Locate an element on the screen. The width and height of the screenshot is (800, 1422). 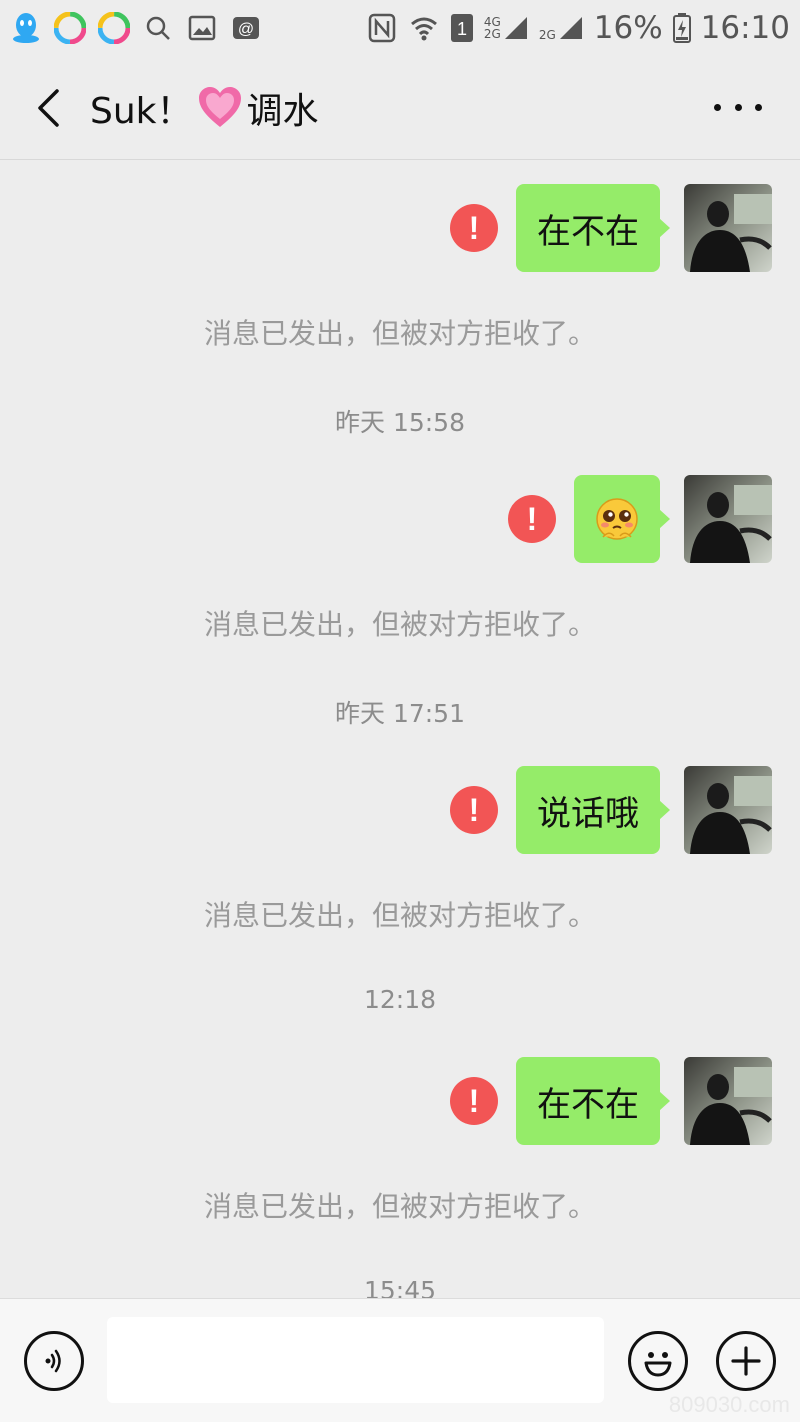
back-button is located at coordinates (48, 108).